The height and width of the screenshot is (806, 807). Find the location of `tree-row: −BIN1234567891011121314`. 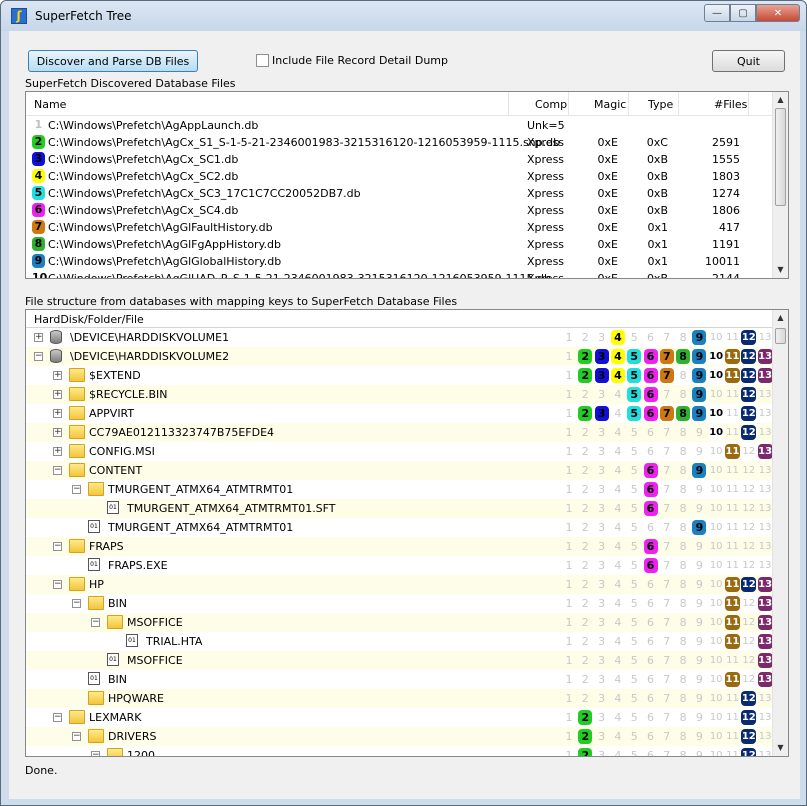

tree-row: −BIN1234567891011121314 is located at coordinates (407, 603).